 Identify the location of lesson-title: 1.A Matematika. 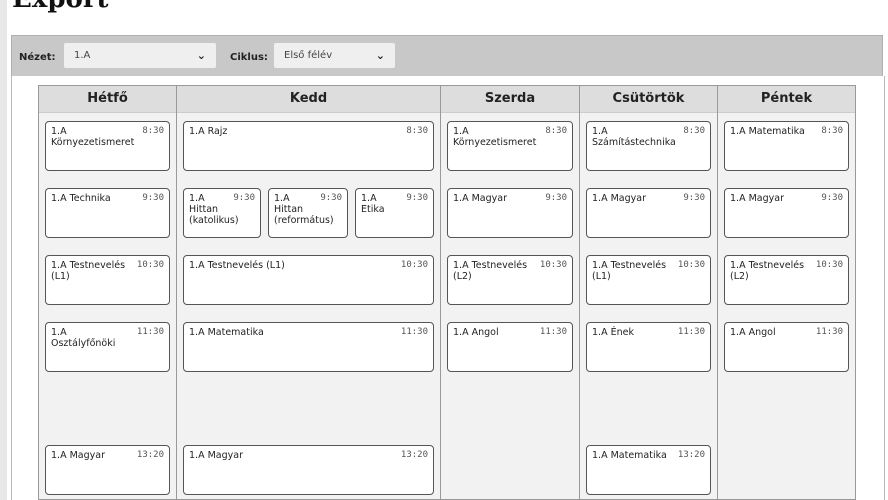
(226, 332).